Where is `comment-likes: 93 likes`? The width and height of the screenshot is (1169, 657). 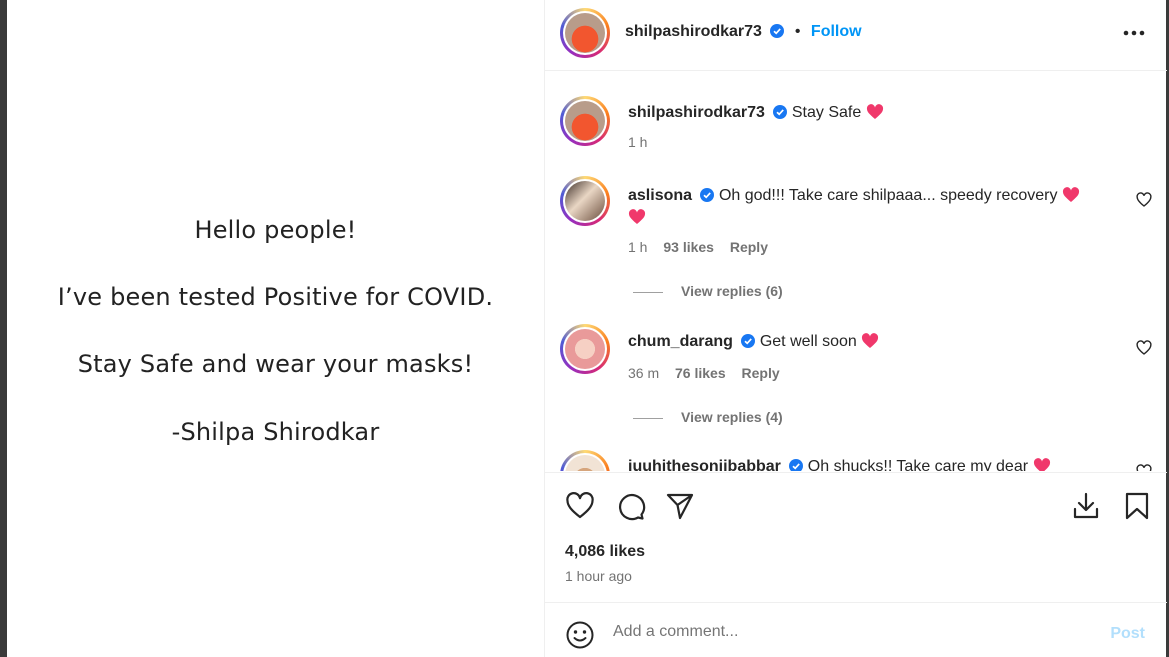
comment-likes: 93 likes is located at coordinates (688, 247).